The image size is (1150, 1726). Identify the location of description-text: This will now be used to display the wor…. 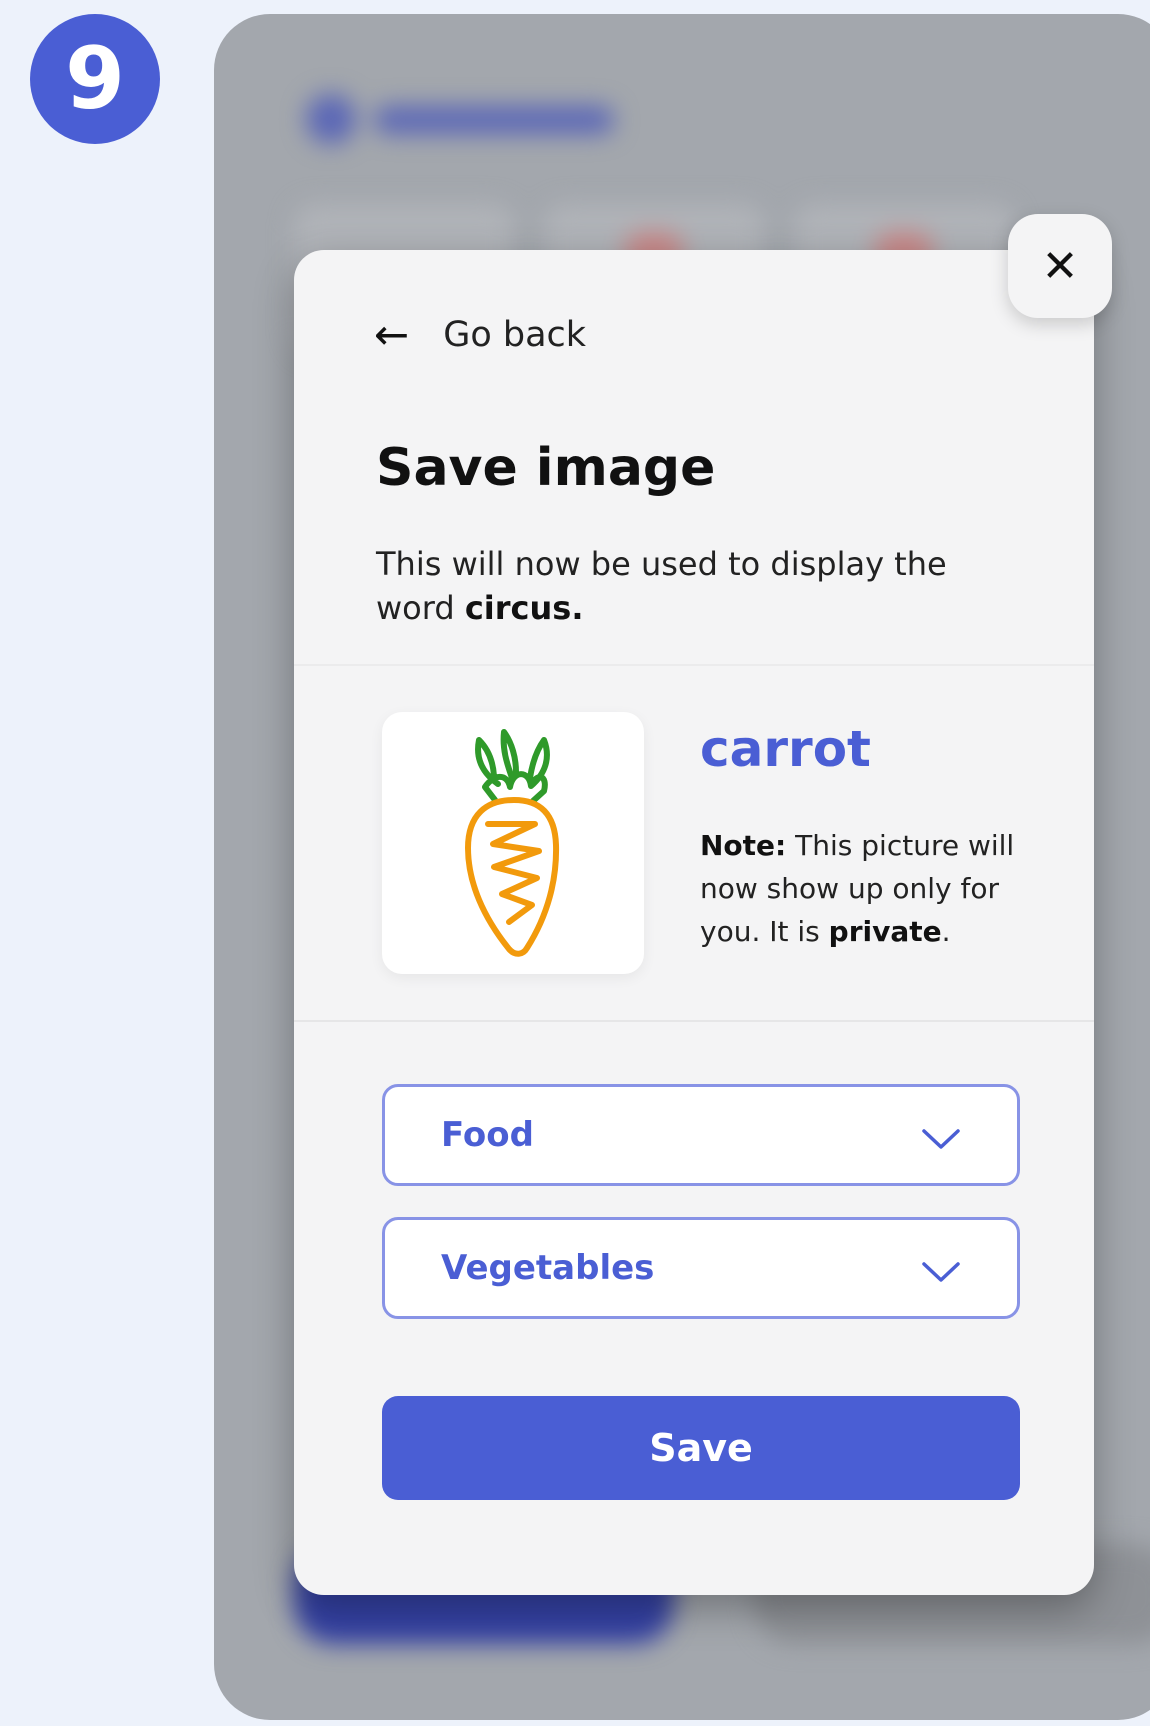
(661, 586).